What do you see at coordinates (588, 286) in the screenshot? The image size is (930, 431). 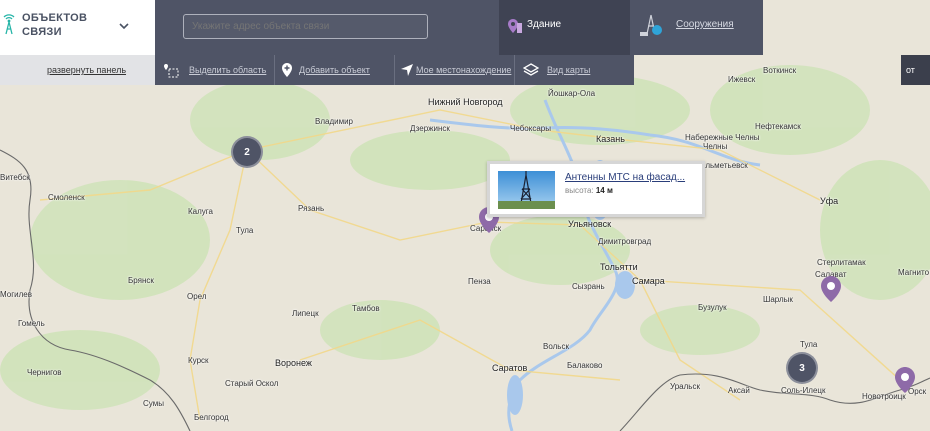 I see `city-label: Сызрань` at bounding box center [588, 286].